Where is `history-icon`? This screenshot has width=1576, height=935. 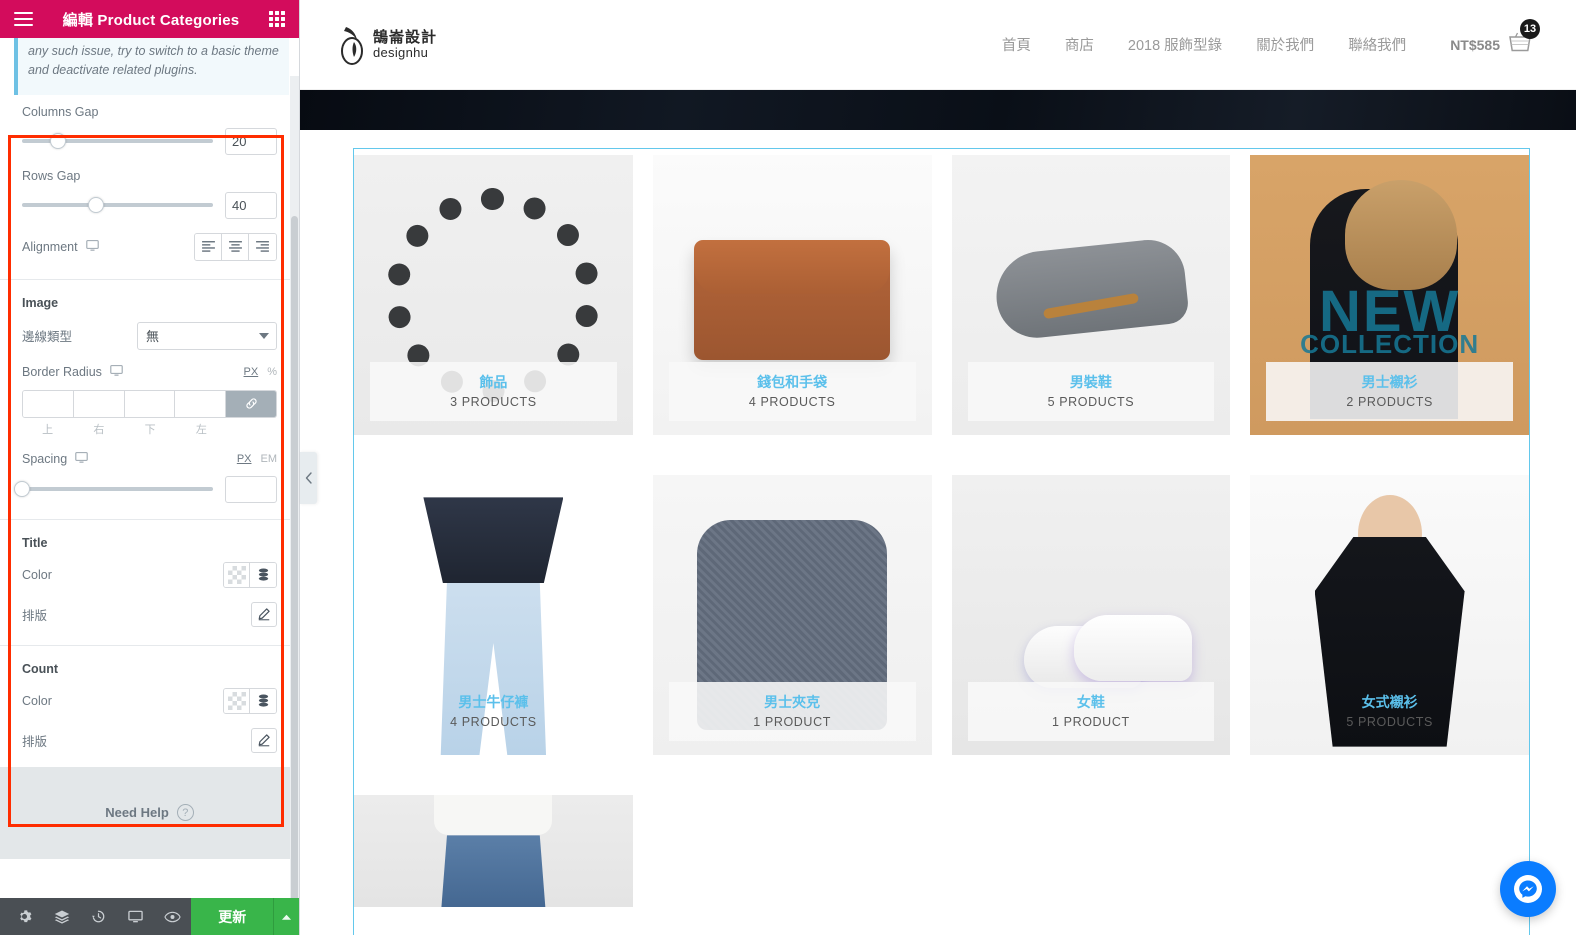 history-icon is located at coordinates (98, 916).